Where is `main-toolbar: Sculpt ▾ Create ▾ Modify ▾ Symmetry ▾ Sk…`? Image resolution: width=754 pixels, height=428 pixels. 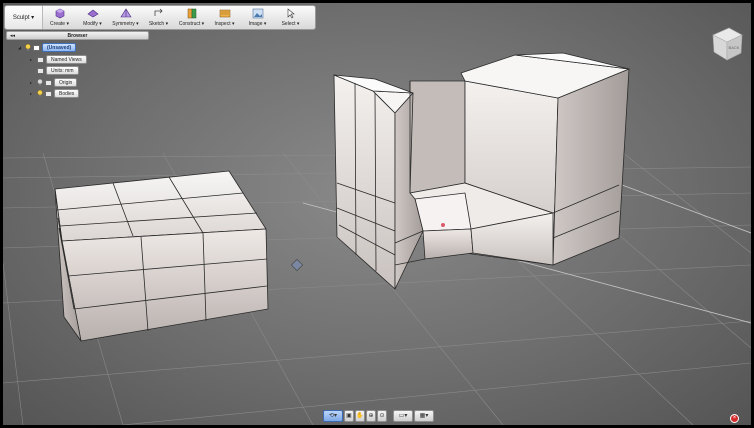 main-toolbar: Sculpt ▾ Create ▾ Modify ▾ Symmetry ▾ Sk… is located at coordinates (160, 17).